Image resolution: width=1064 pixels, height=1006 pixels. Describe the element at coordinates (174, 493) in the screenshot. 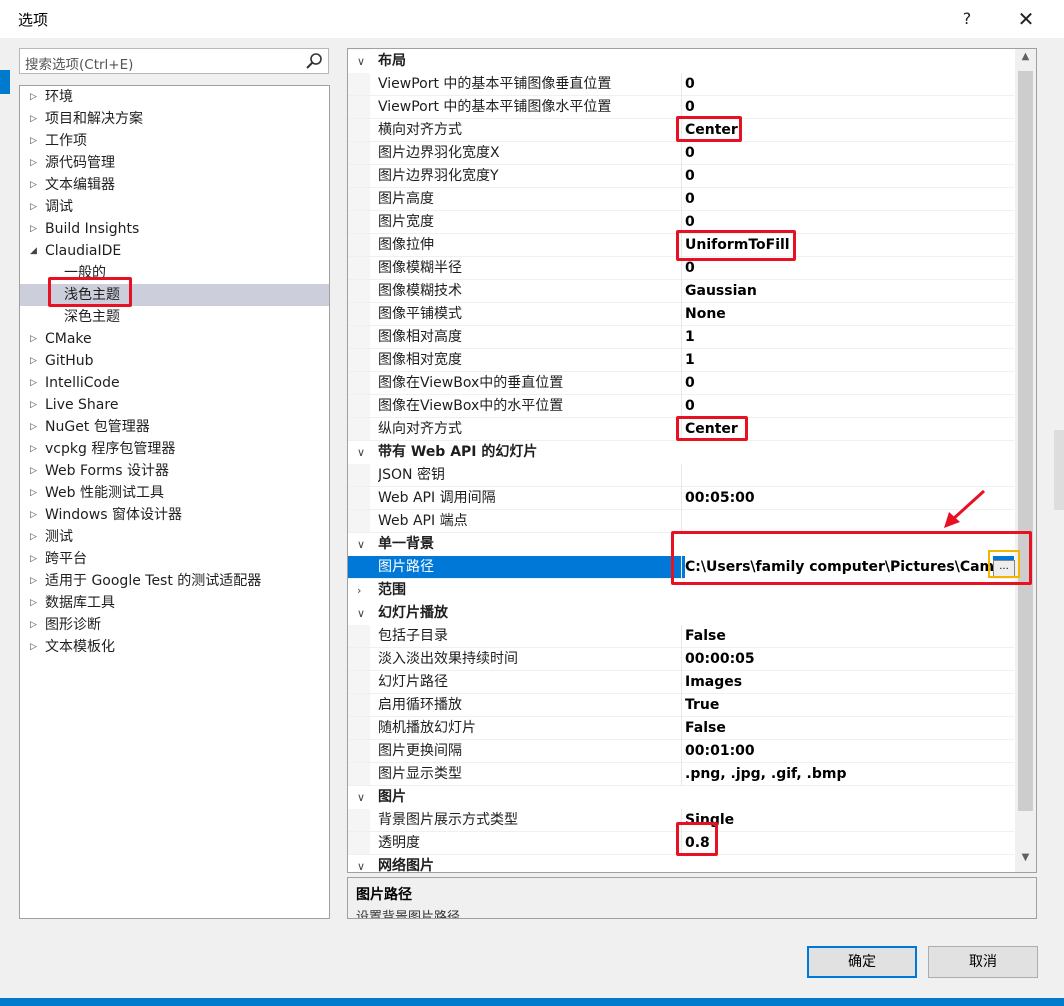

I see `tree-item: ▷ Web 性能测试工具` at that location.